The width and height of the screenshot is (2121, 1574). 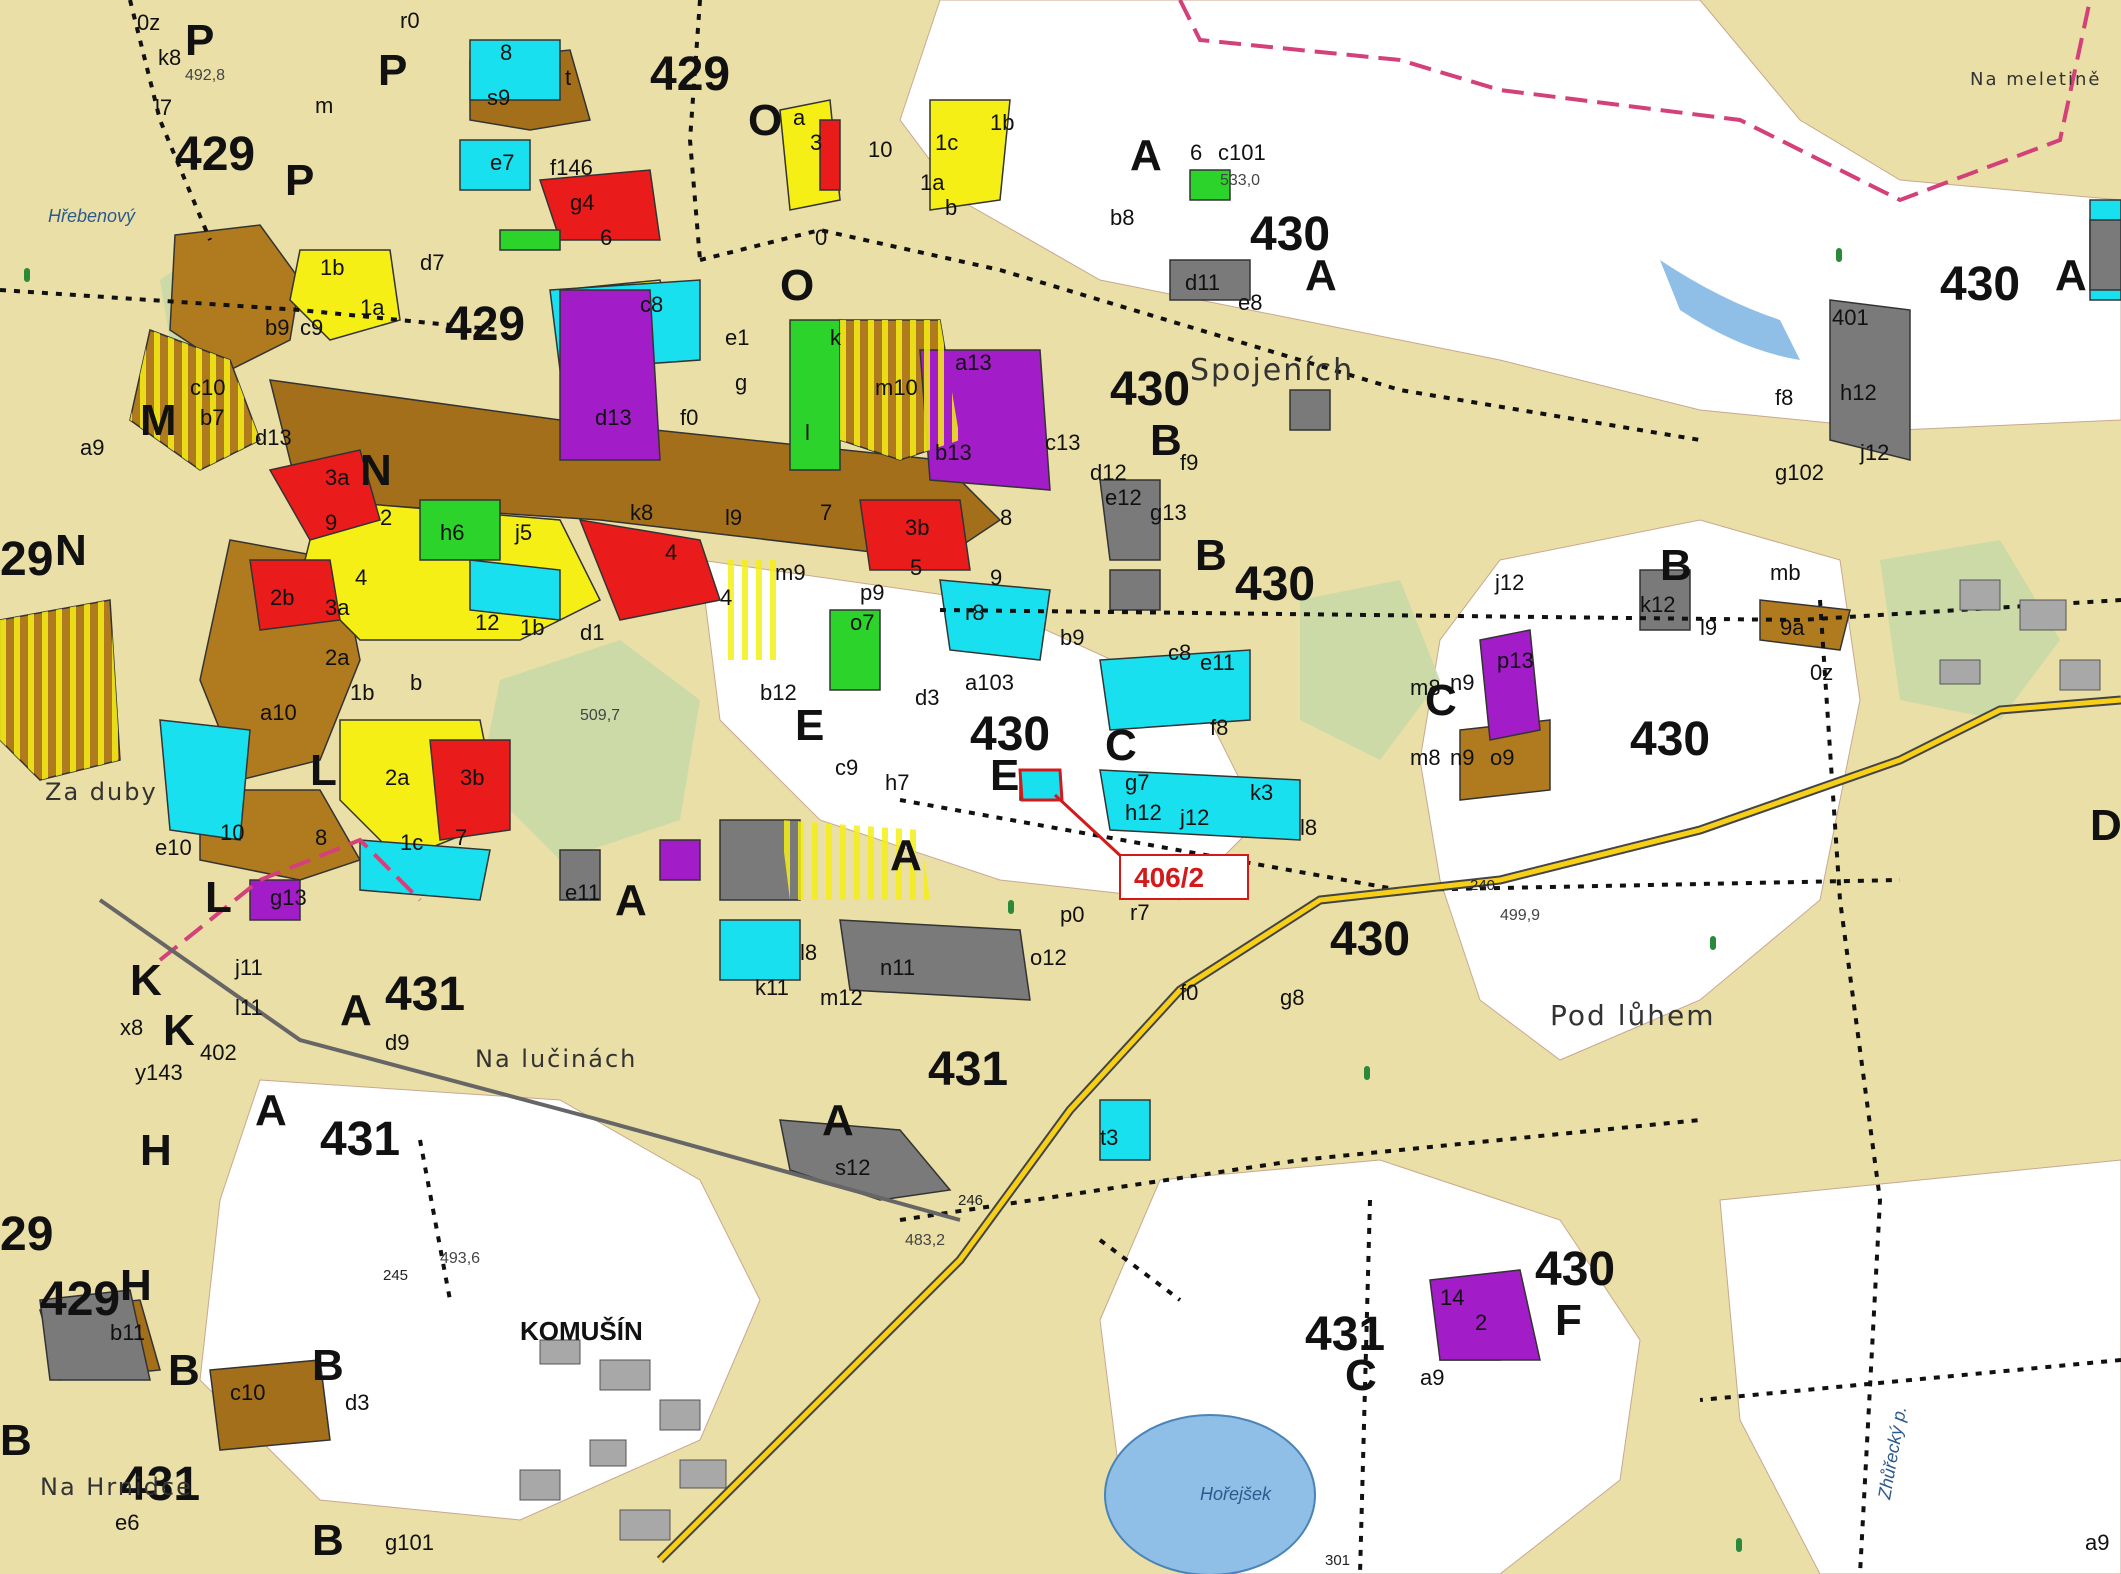 What do you see at coordinates (897, 782) in the screenshot?
I see `plot-label: h7` at bounding box center [897, 782].